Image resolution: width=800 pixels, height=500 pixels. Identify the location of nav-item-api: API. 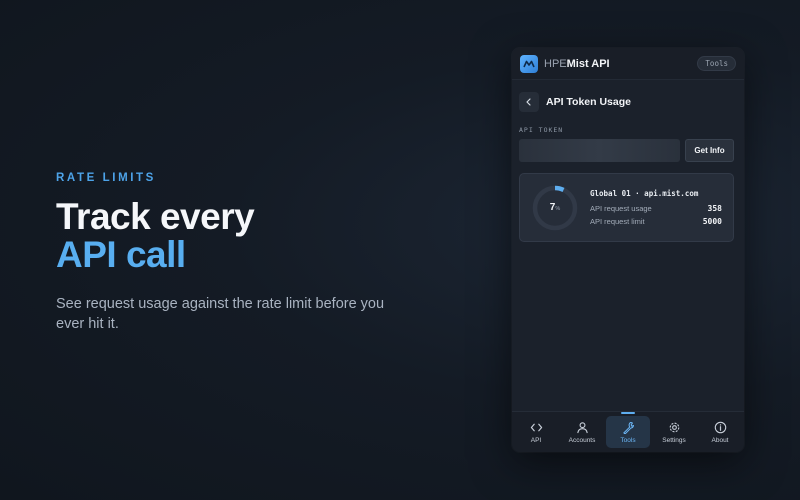
(536, 432).